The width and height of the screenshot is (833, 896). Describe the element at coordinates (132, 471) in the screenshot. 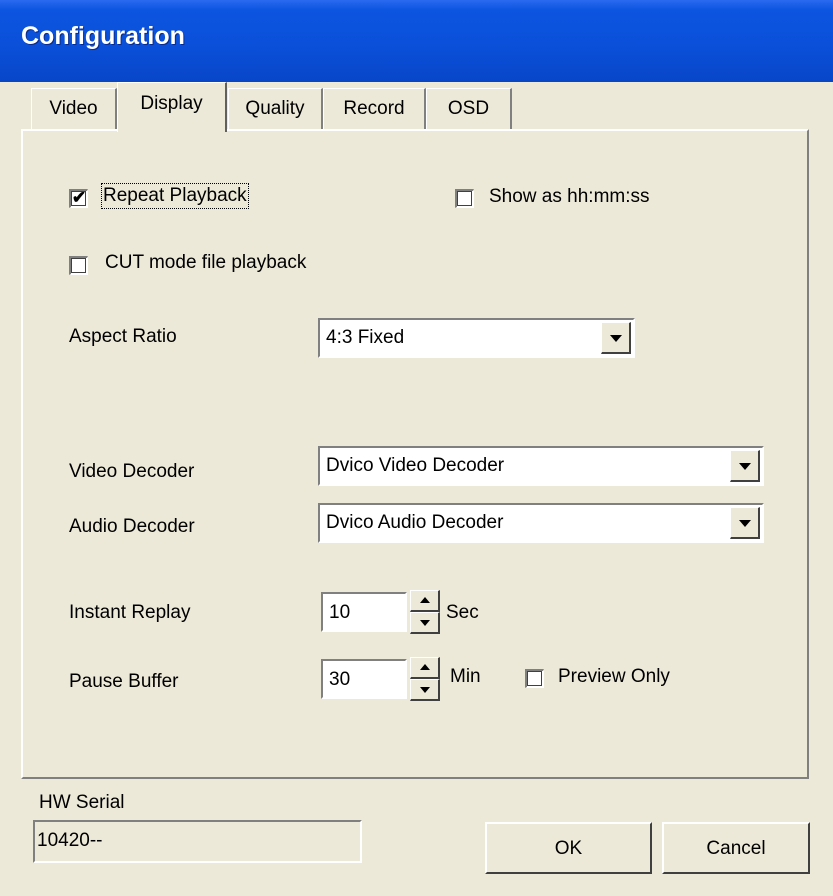

I see `video-decoder-label: Video Decoder` at that location.